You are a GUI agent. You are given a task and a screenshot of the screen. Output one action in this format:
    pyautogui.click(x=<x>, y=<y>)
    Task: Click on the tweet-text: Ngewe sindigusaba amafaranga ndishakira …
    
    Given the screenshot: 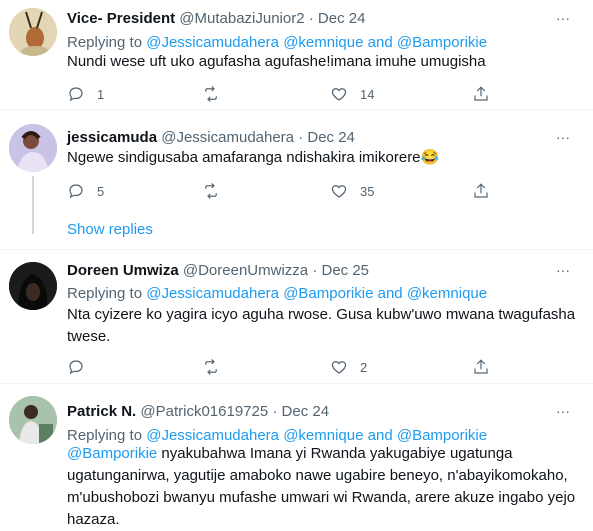 What is the action you would take?
    pyautogui.click(x=253, y=157)
    